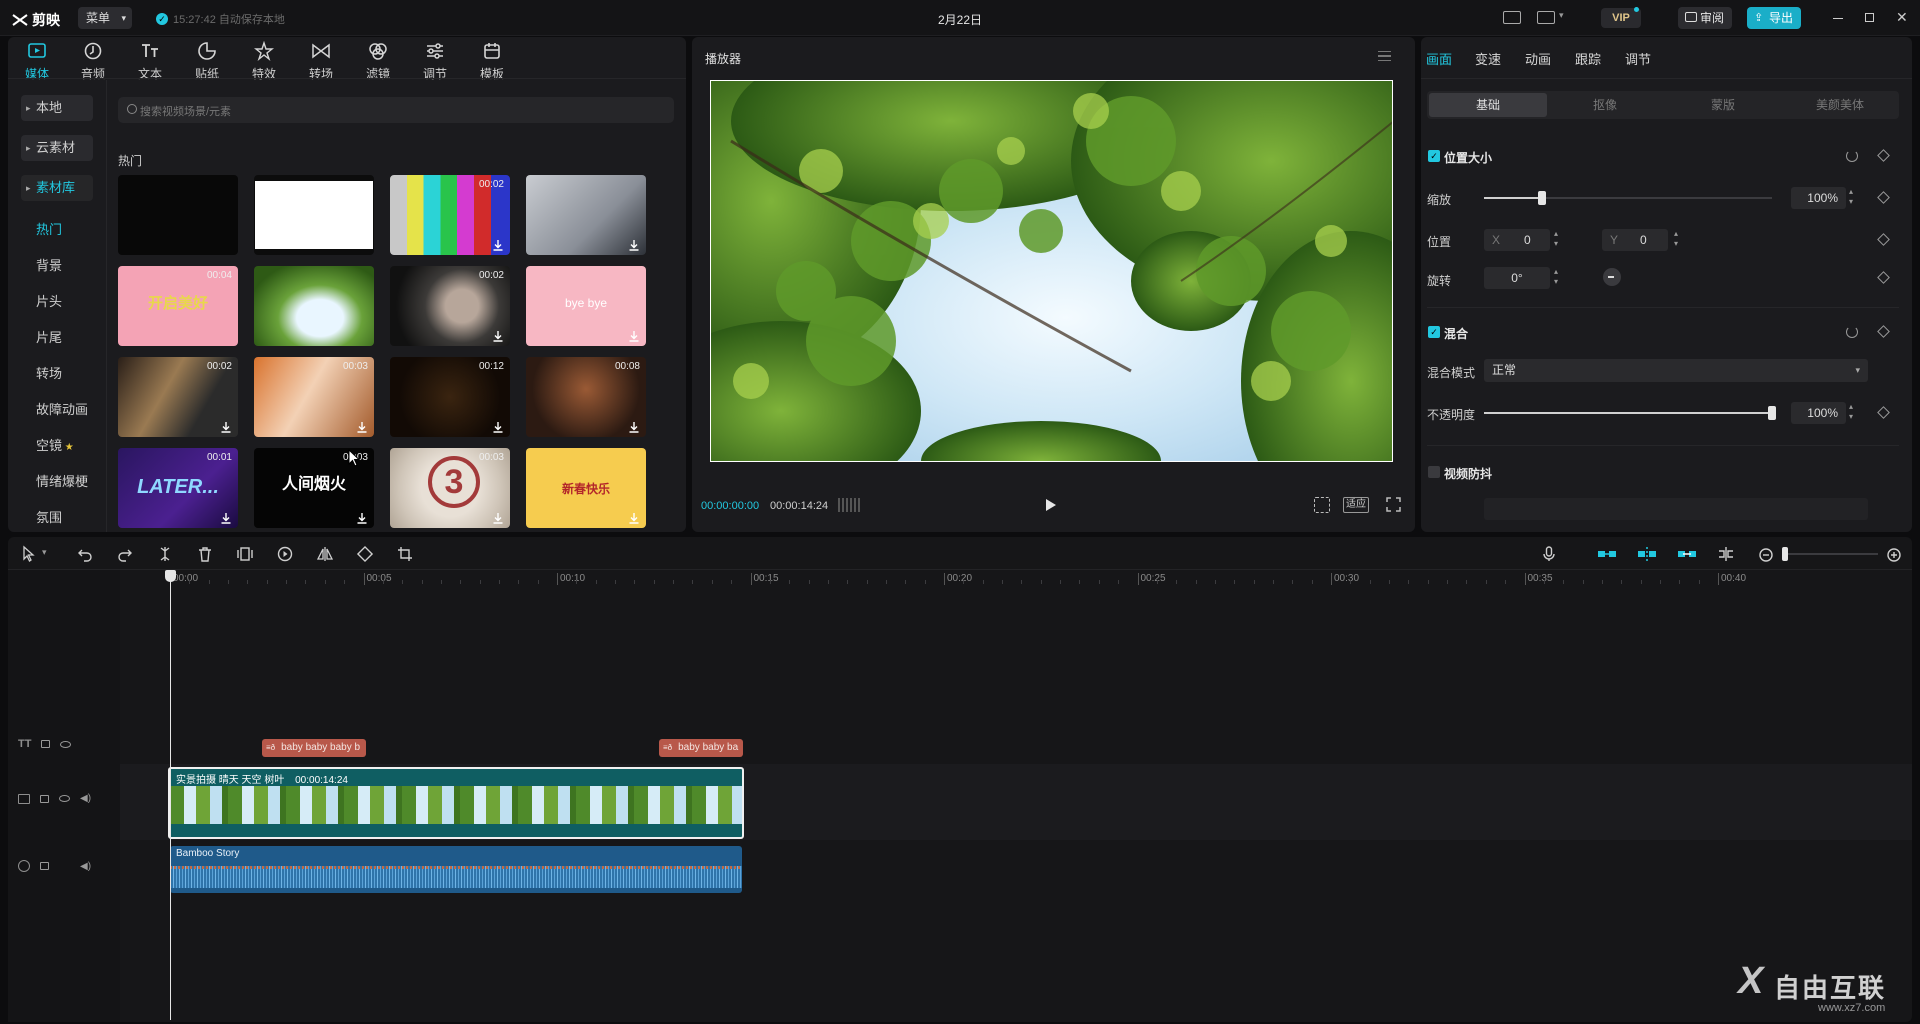 This screenshot has height=1024, width=1920. Describe the element at coordinates (62, 480) in the screenshot. I see `media-category-item: 情绪爆梗` at that location.